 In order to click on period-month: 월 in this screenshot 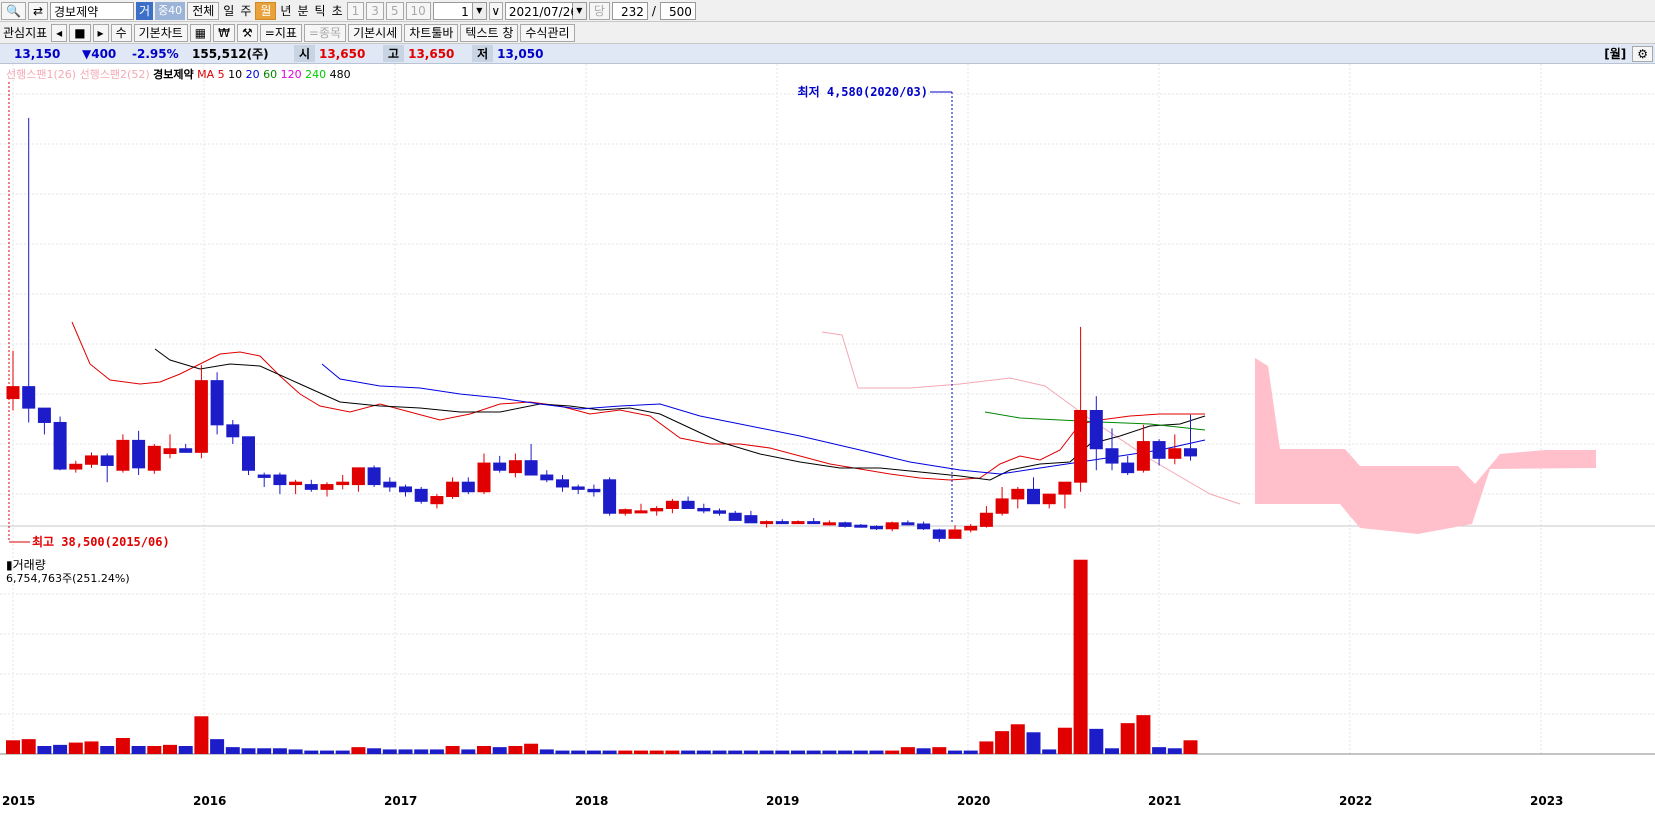, I will do `click(266, 10)`.